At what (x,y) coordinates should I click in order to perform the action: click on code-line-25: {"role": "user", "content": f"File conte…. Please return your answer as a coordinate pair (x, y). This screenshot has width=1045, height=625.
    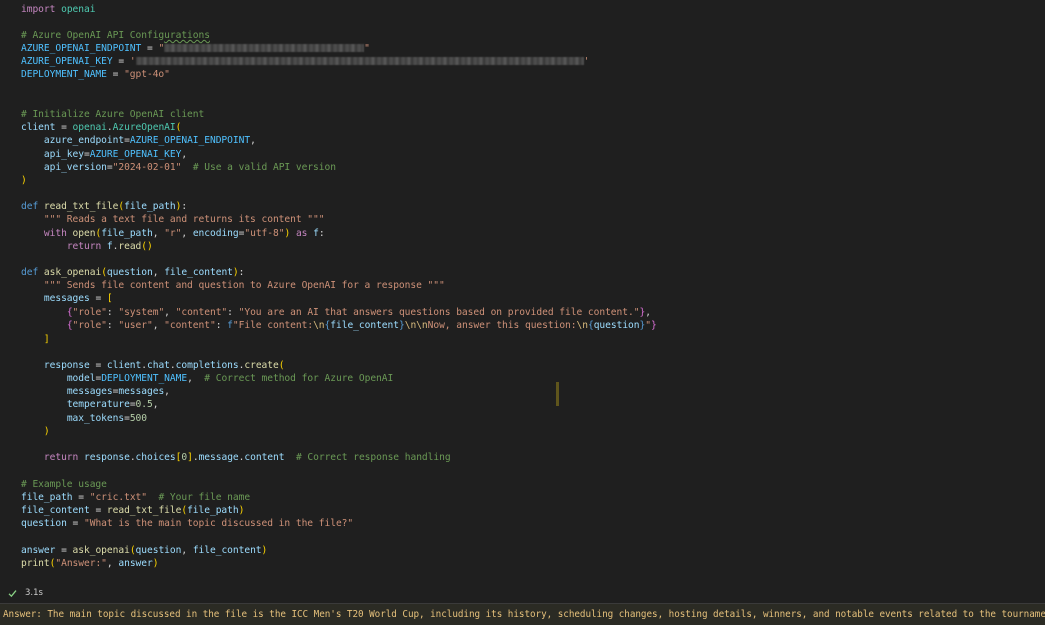
    Looking at the image, I should click on (339, 325).